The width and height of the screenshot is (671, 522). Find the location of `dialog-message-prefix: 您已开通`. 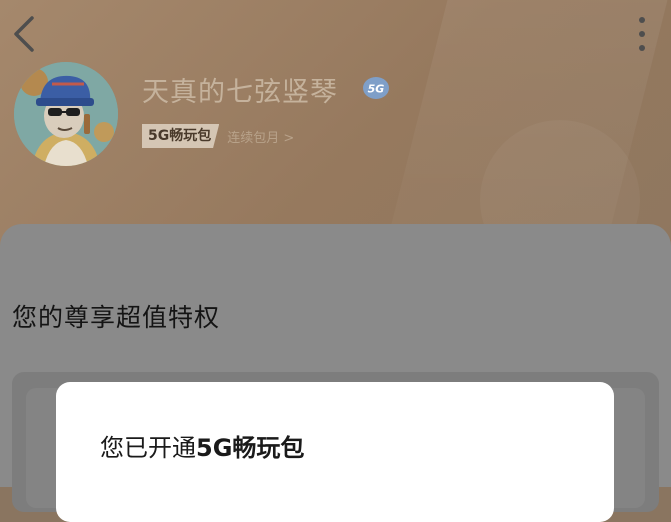

dialog-message-prefix: 您已开通 is located at coordinates (148, 448).